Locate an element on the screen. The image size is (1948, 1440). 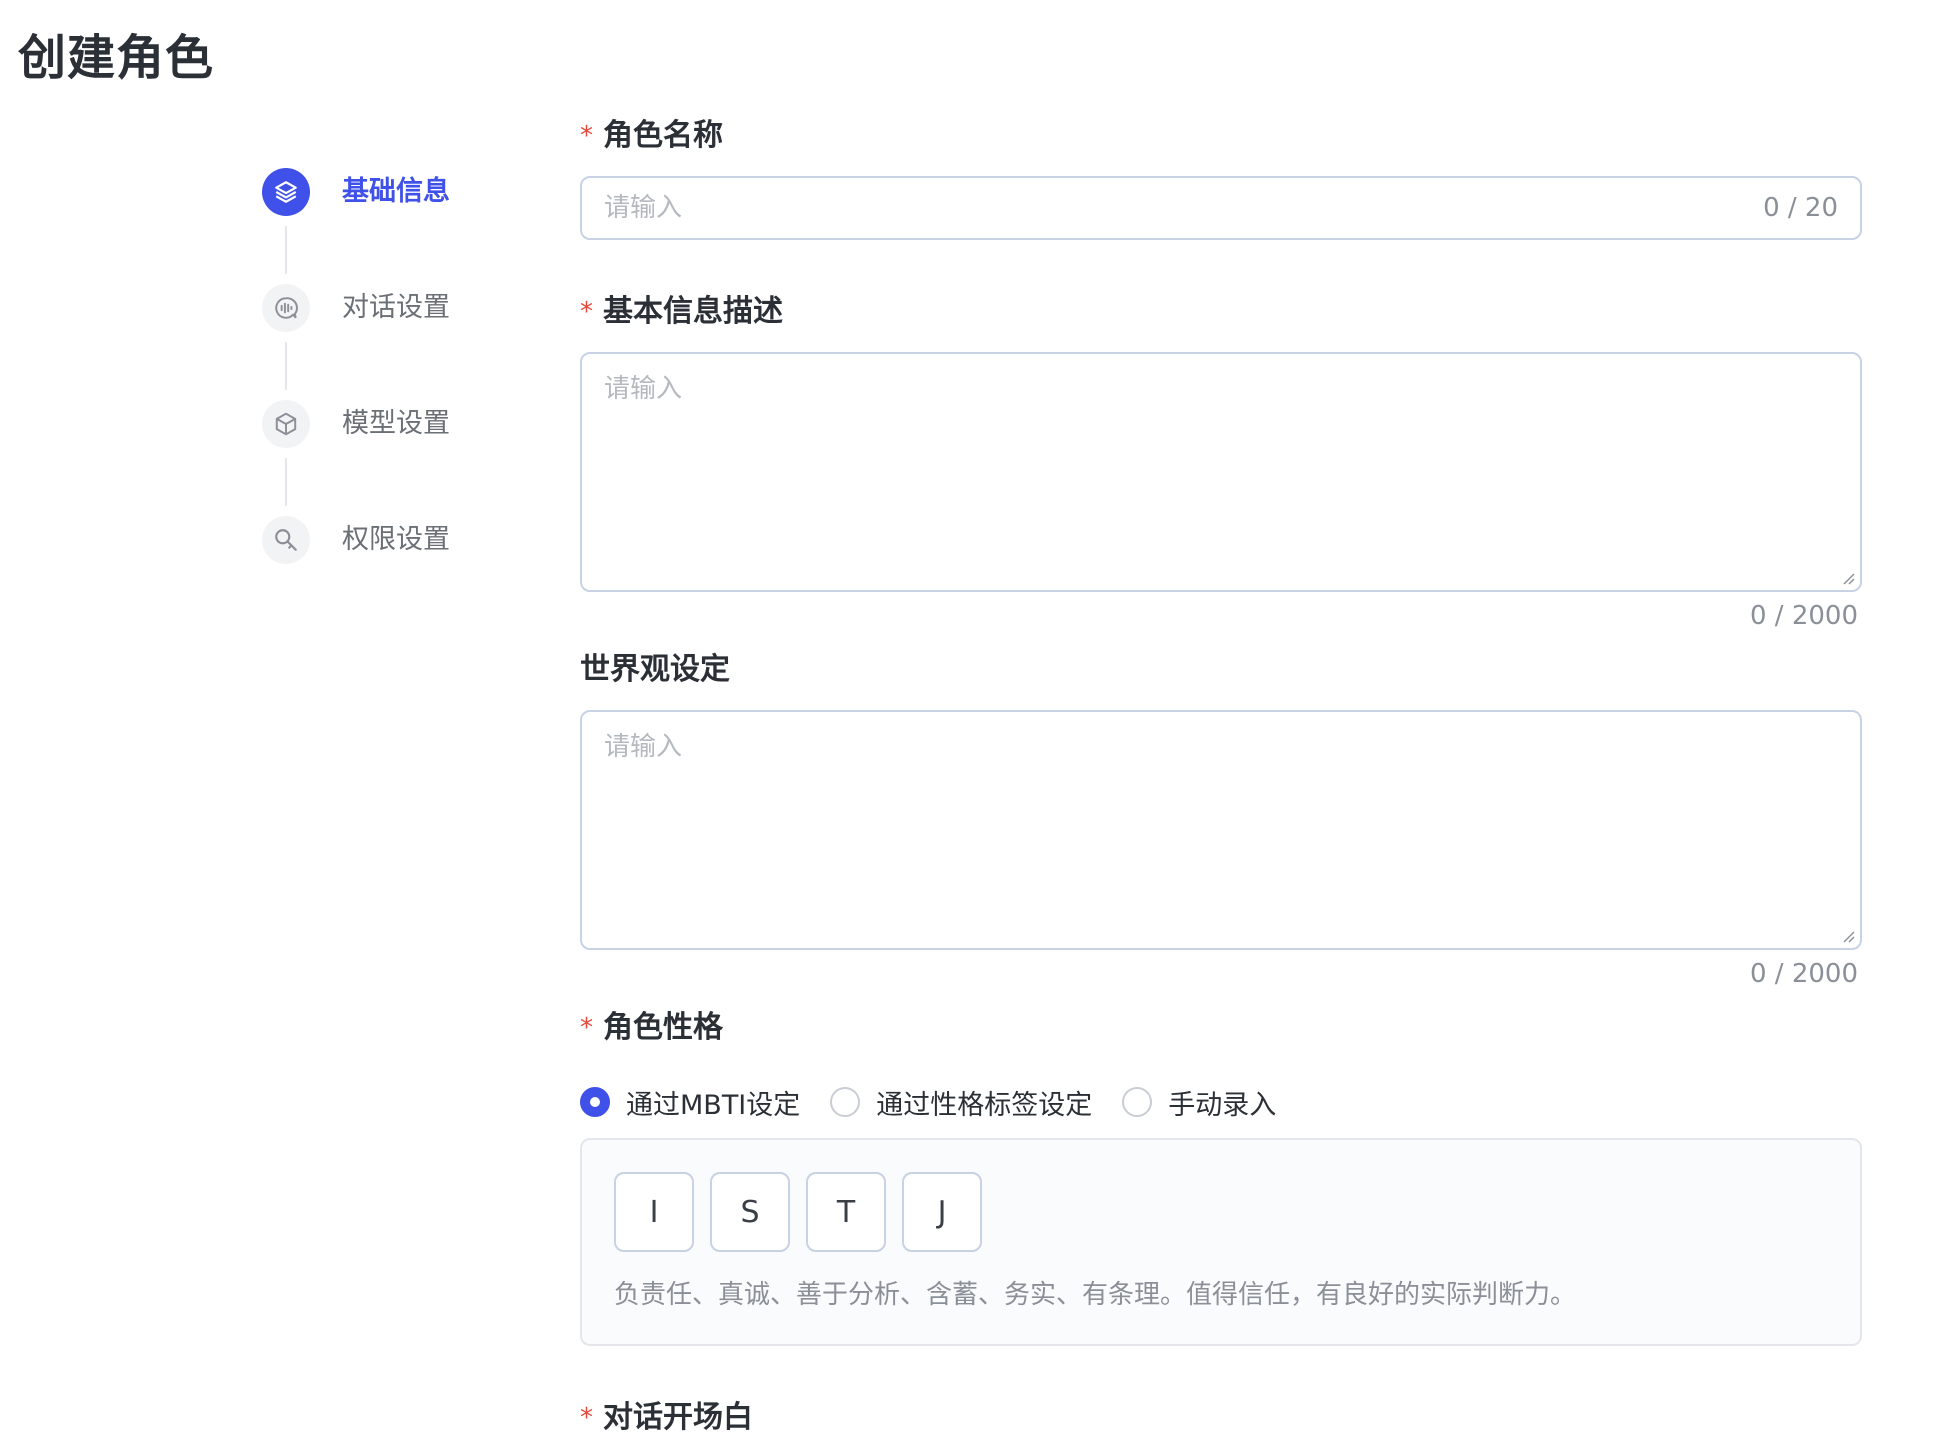
opening-label: * 对话开场白 is located at coordinates (1221, 1418).